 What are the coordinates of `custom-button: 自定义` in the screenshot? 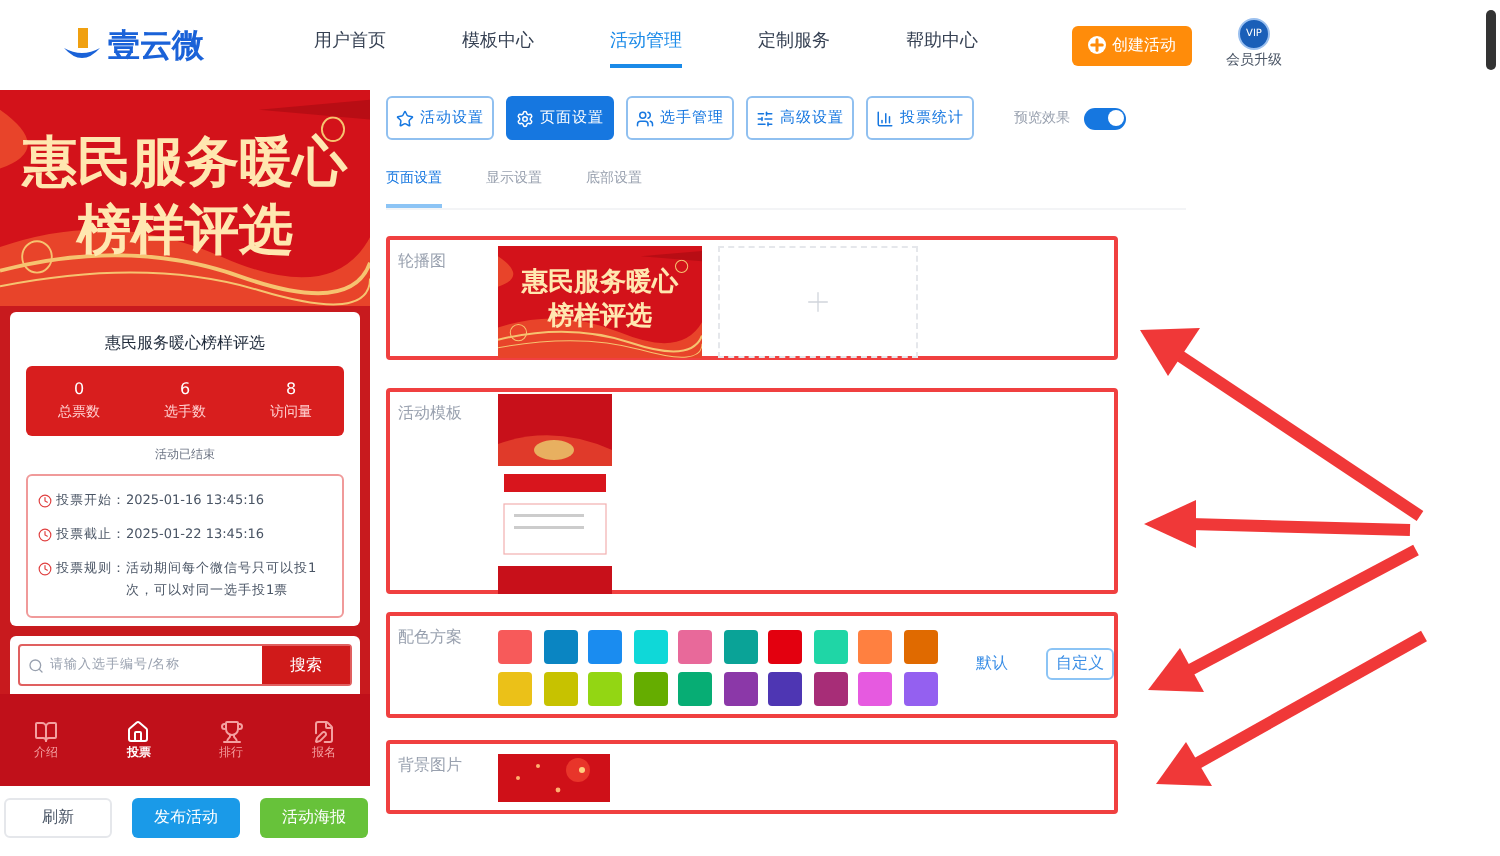 It's located at (1080, 664).